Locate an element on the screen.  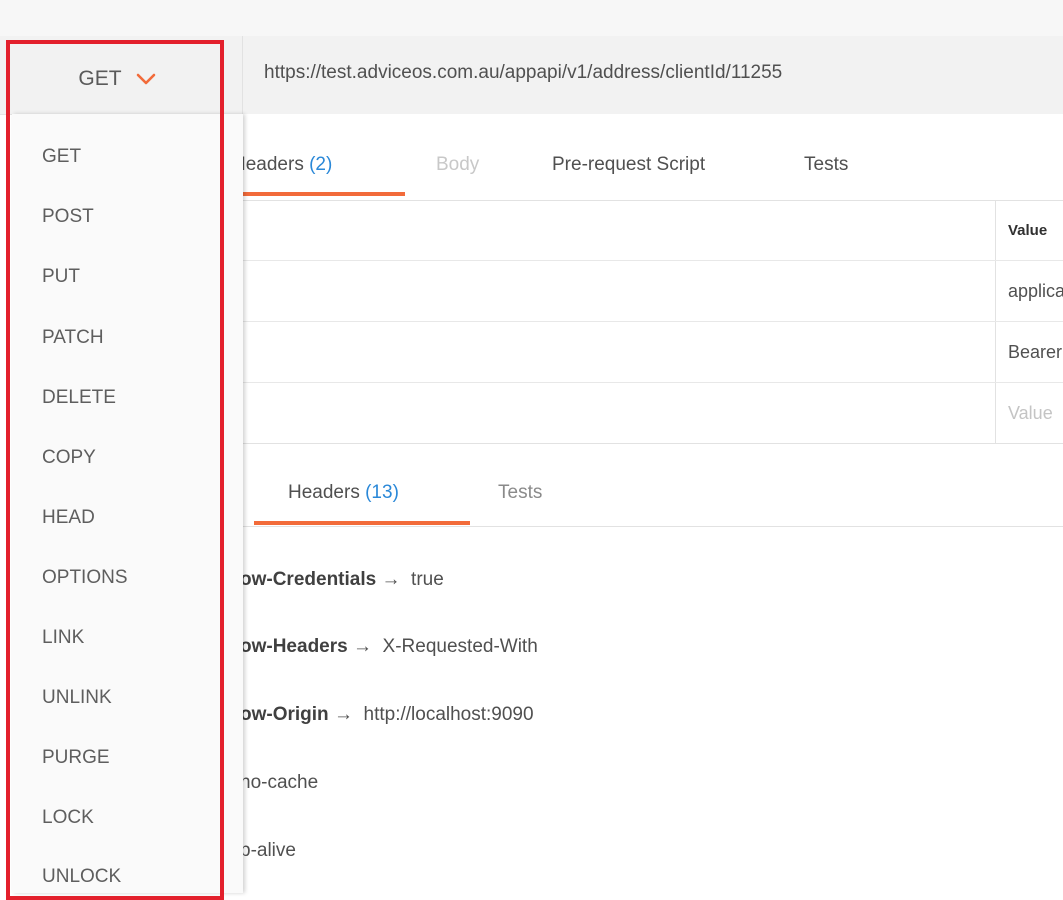
response-tab-headers: Headers (13) is located at coordinates (343, 493).